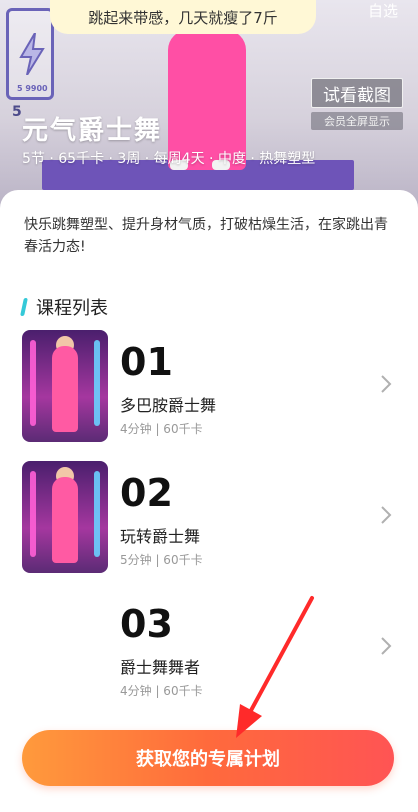  Describe the element at coordinates (169, 159) in the screenshot. I see `course-meta: 5节 · 65千卡 · 3周 · 每周4天 · 中度 · 热舞塑型` at that location.